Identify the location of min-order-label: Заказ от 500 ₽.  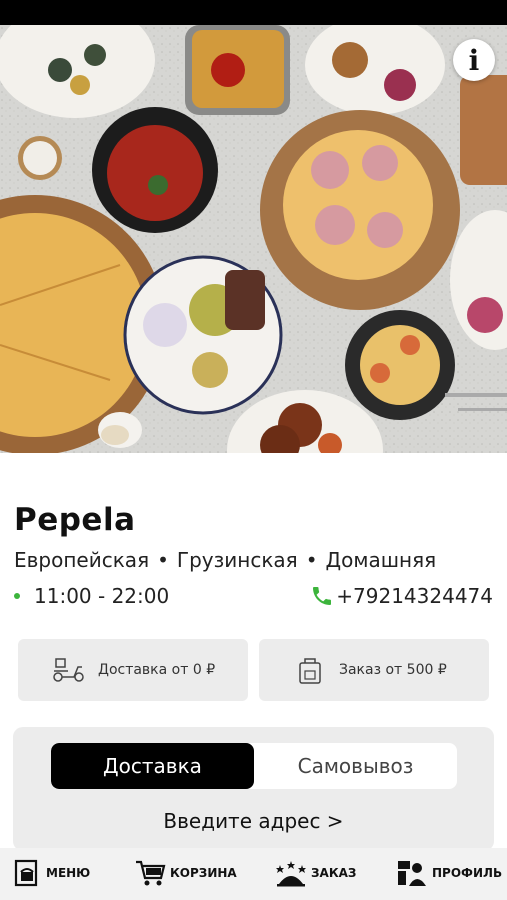
(393, 670).